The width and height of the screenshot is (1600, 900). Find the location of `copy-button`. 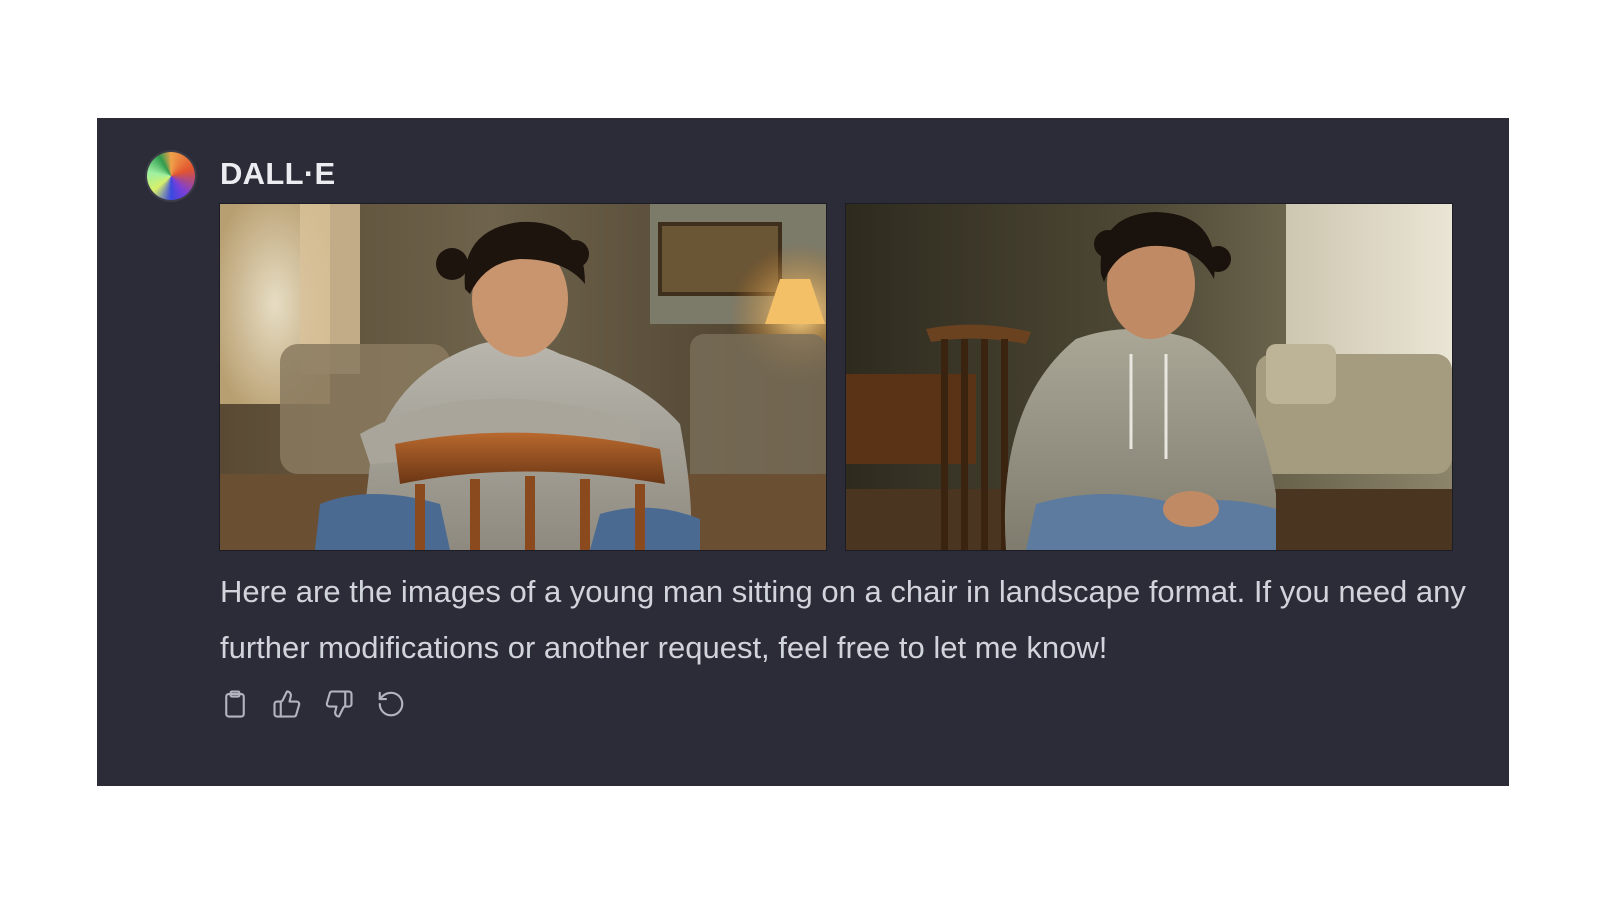

copy-button is located at coordinates (235, 704).